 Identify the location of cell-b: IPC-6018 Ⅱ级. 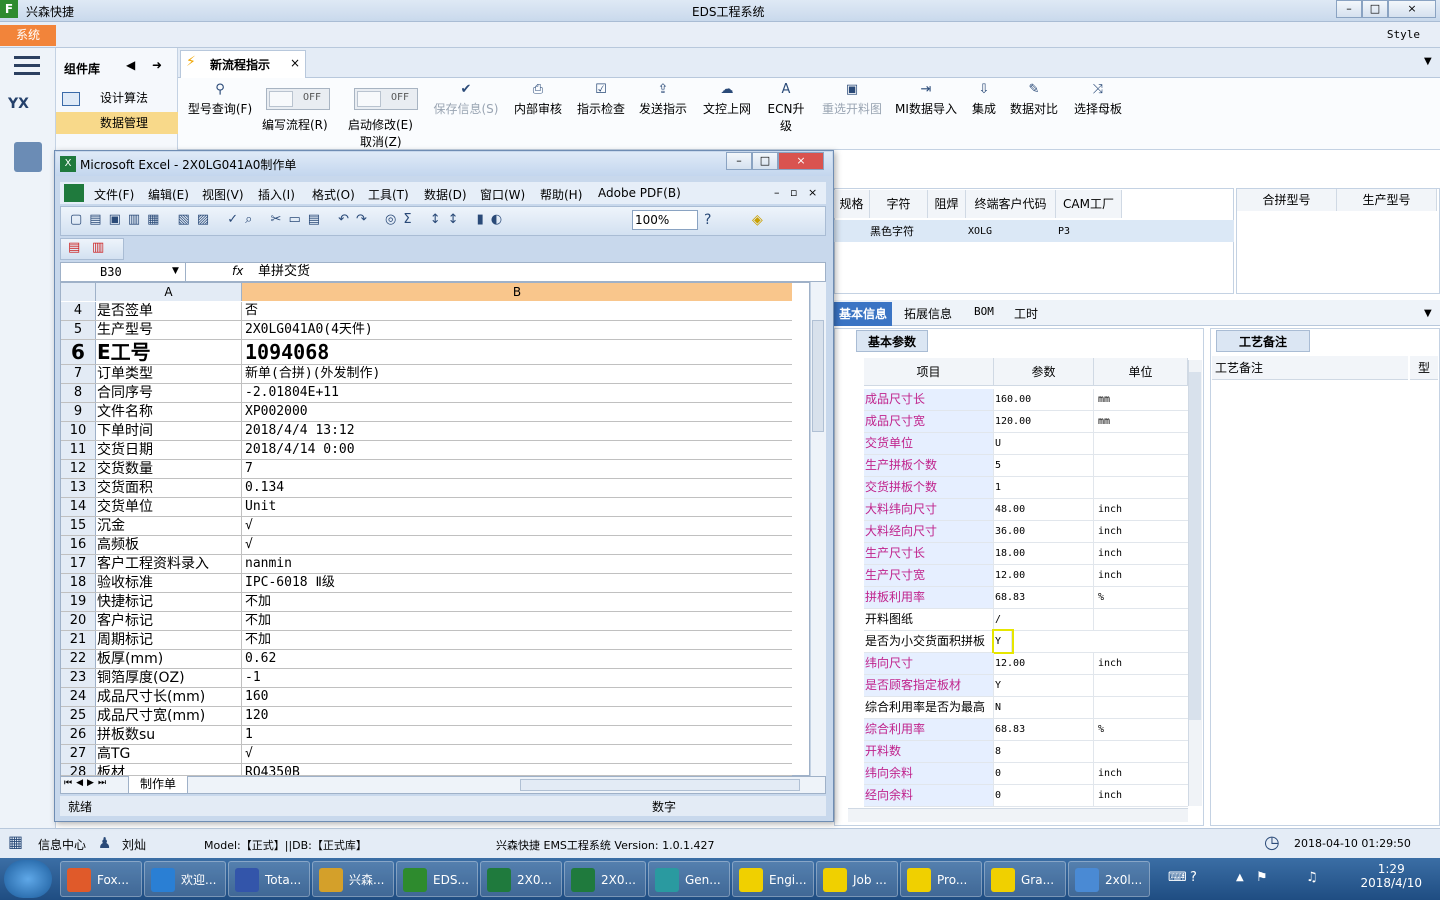
(517, 583).